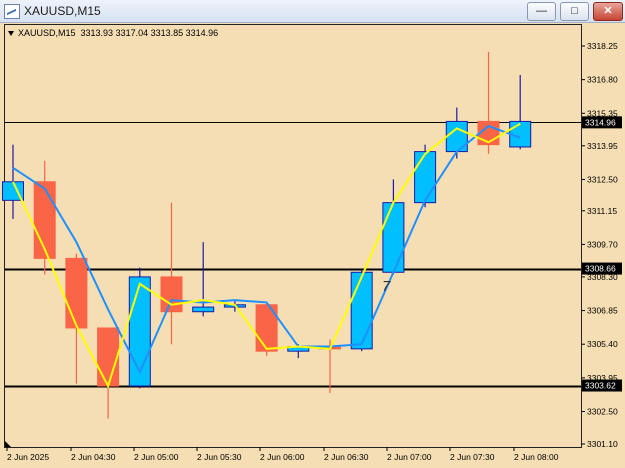 This screenshot has width=625, height=468. I want to click on price-marker-label: 3314.96, so click(600, 122).